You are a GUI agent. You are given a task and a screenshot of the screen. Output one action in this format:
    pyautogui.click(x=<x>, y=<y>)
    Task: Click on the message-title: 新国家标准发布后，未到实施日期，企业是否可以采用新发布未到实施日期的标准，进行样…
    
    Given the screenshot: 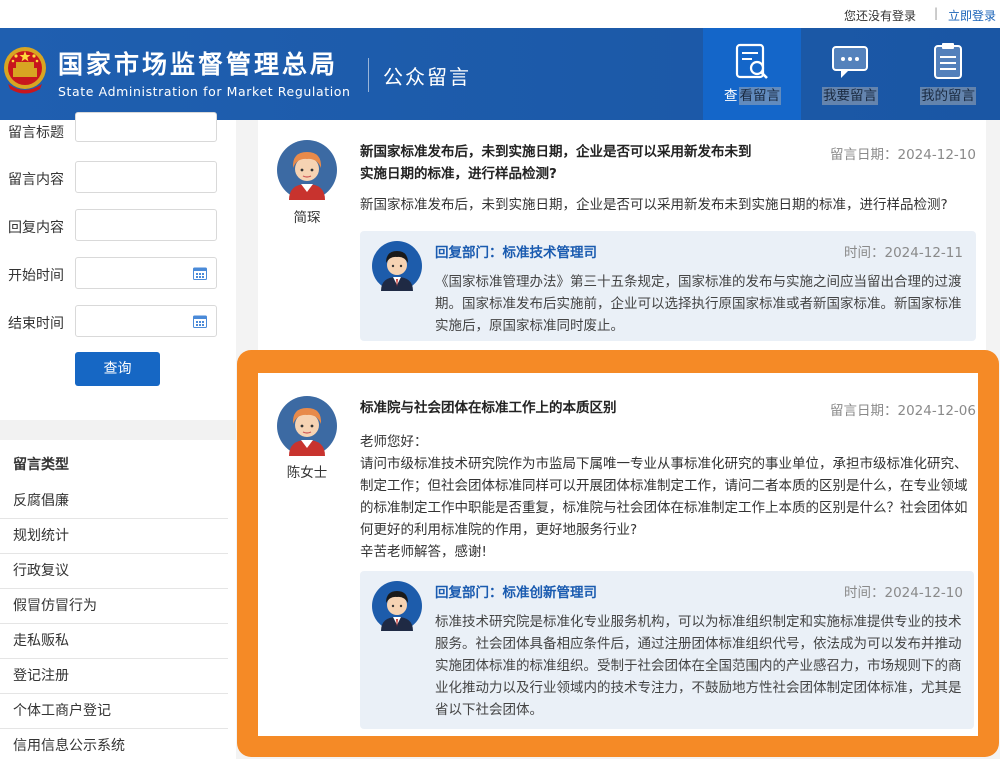 What is the action you would take?
    pyautogui.click(x=560, y=163)
    